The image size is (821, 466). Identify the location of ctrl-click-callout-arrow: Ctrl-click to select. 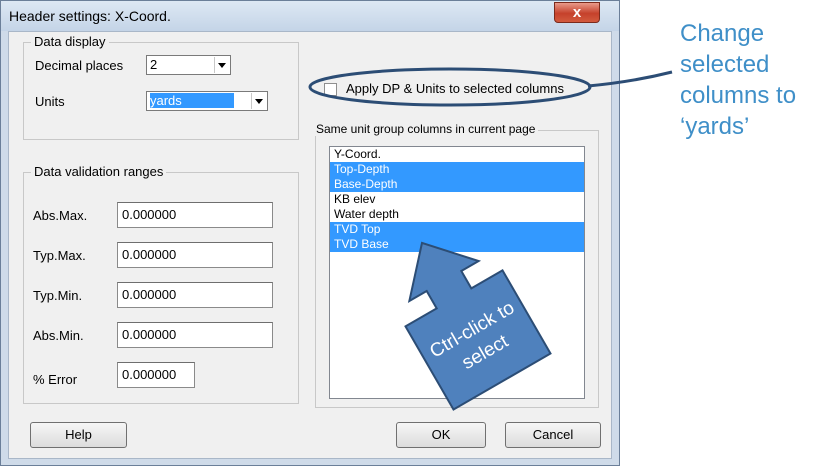
(478, 326).